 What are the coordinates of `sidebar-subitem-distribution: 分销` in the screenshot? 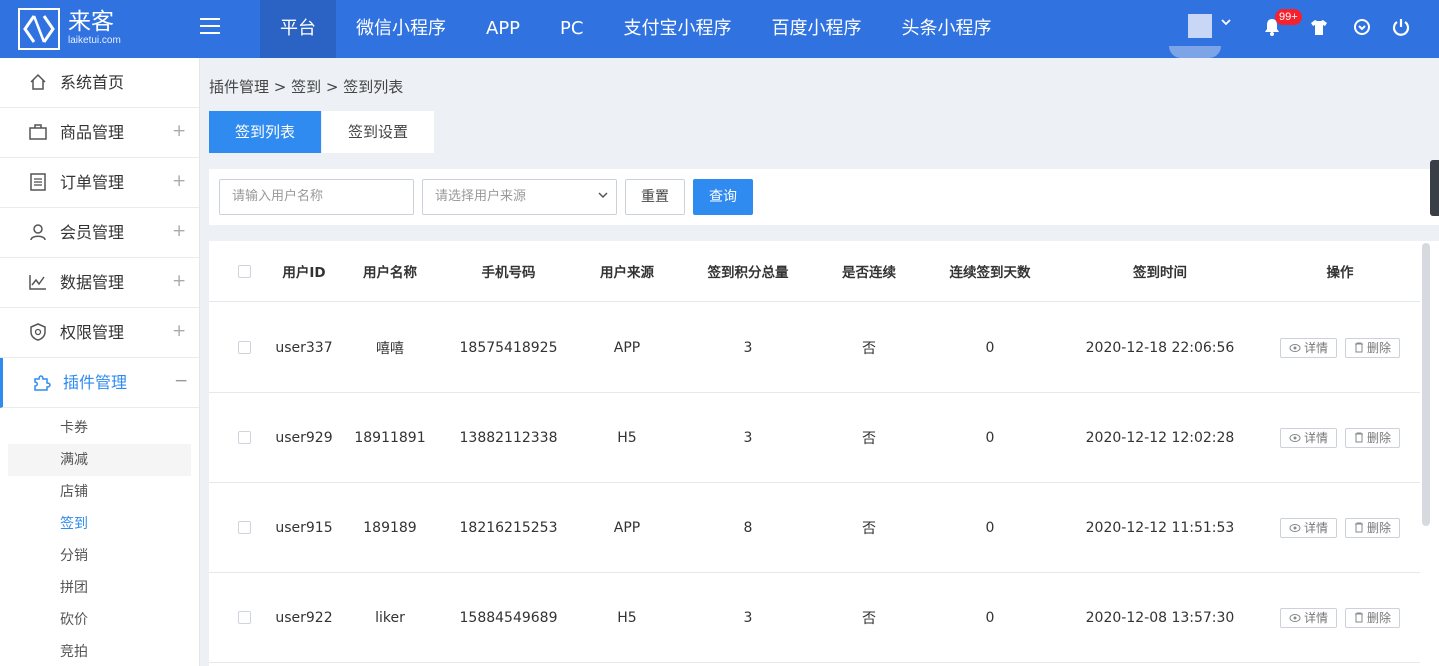 It's located at (99, 556).